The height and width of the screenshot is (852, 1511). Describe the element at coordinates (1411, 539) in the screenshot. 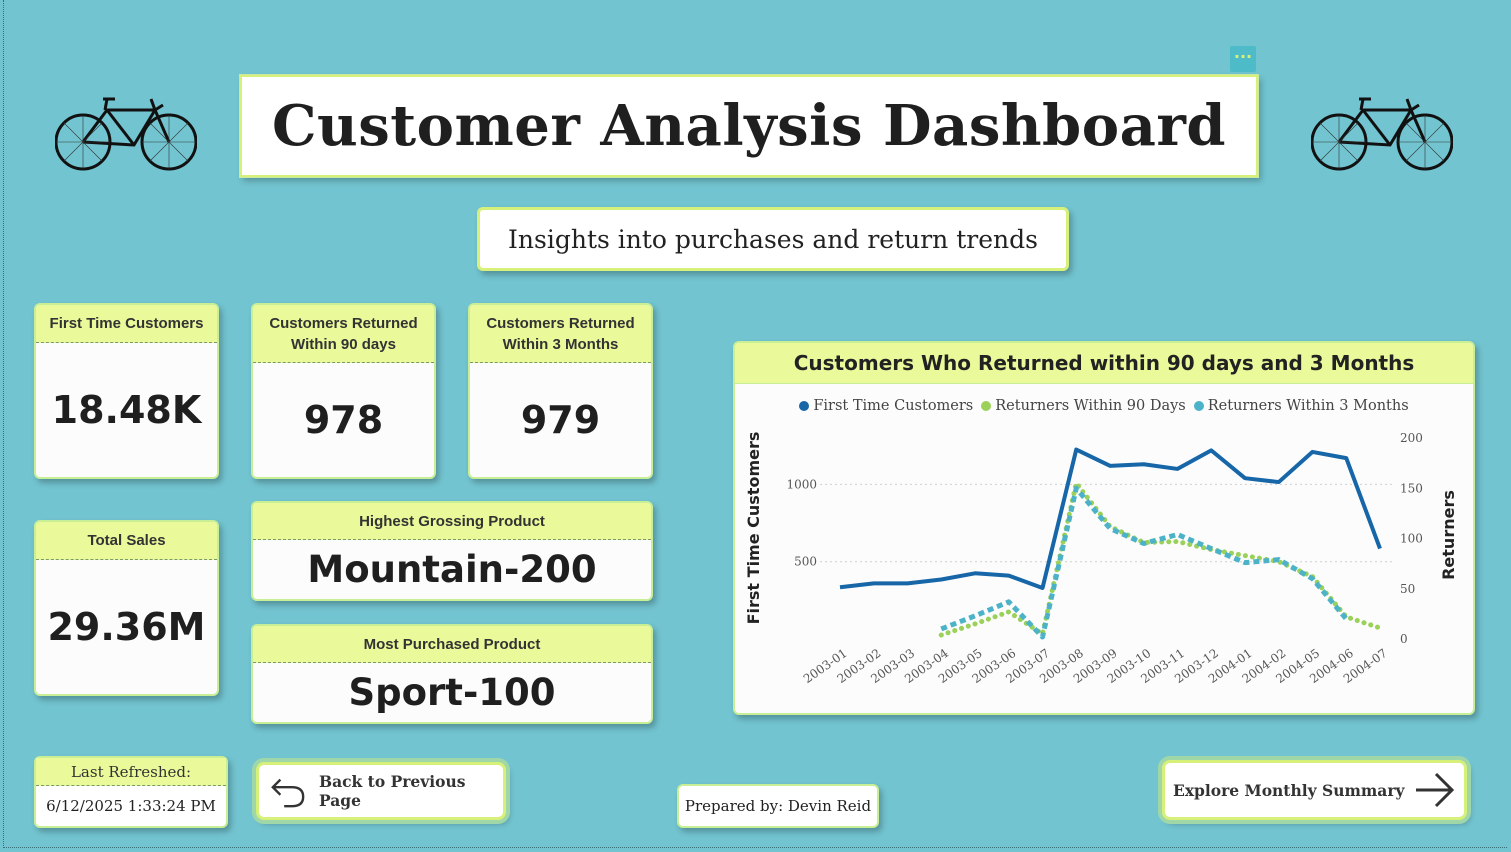

I see `y2-tick-label: 100` at that location.